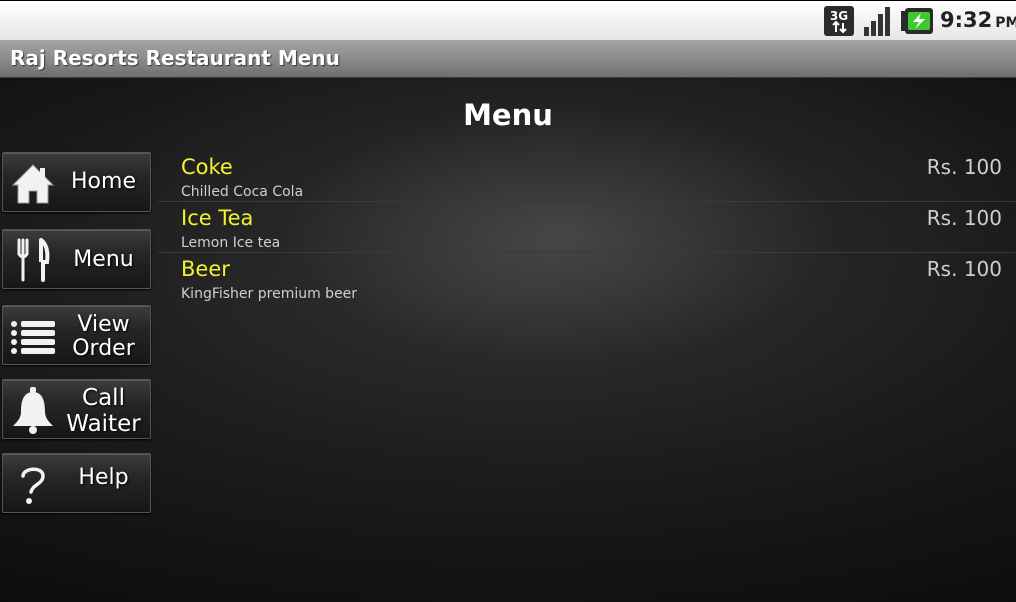 The image size is (1016, 602). Describe the element at coordinates (103, 348) in the screenshot. I see `view-order-label-line2: Order` at that location.